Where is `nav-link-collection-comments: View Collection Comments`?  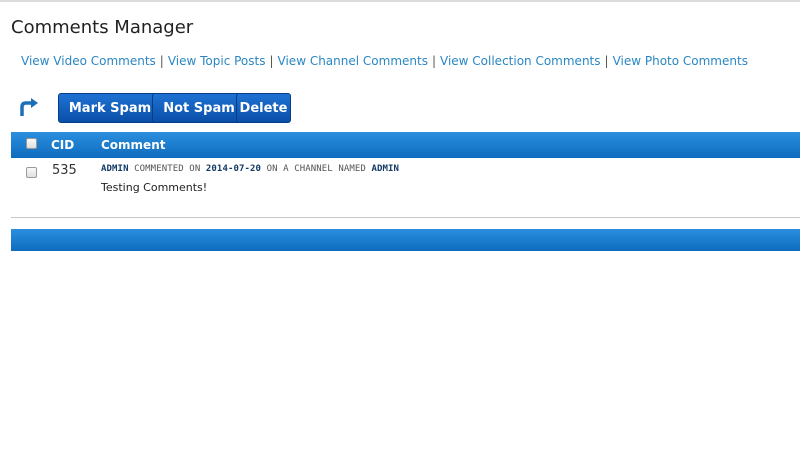 nav-link-collection-comments: View Collection Comments is located at coordinates (520, 61).